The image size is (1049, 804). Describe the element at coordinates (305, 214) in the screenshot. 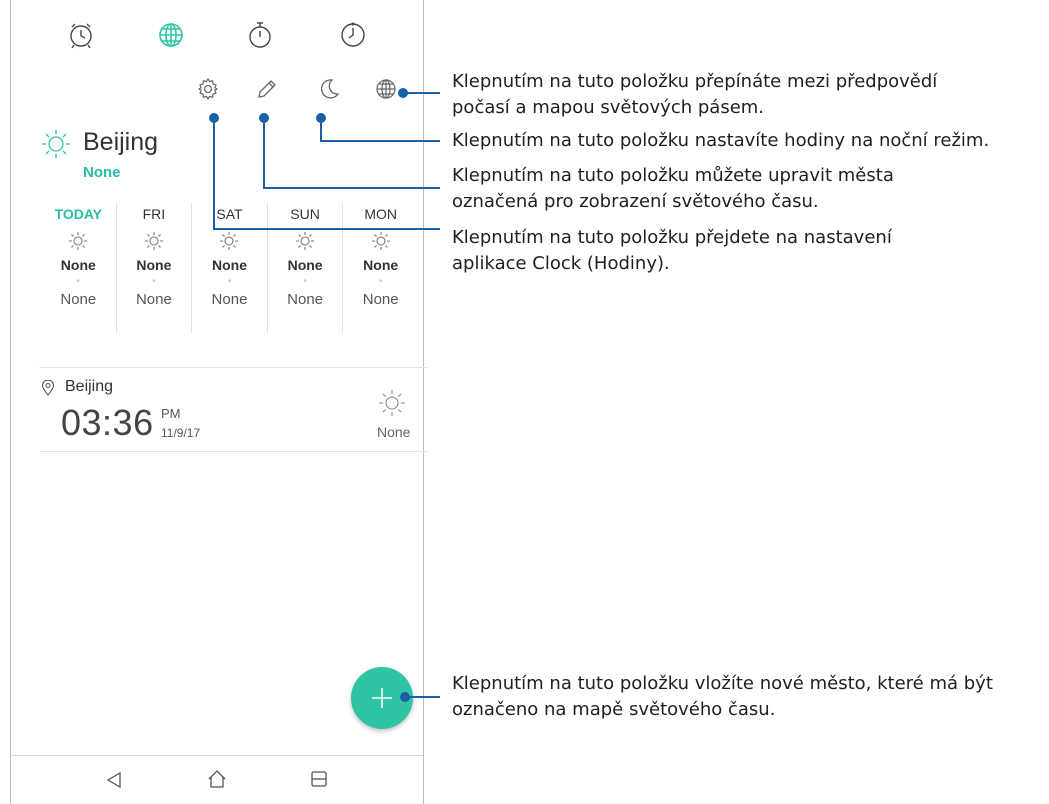

I see `day-label: SUN` at that location.